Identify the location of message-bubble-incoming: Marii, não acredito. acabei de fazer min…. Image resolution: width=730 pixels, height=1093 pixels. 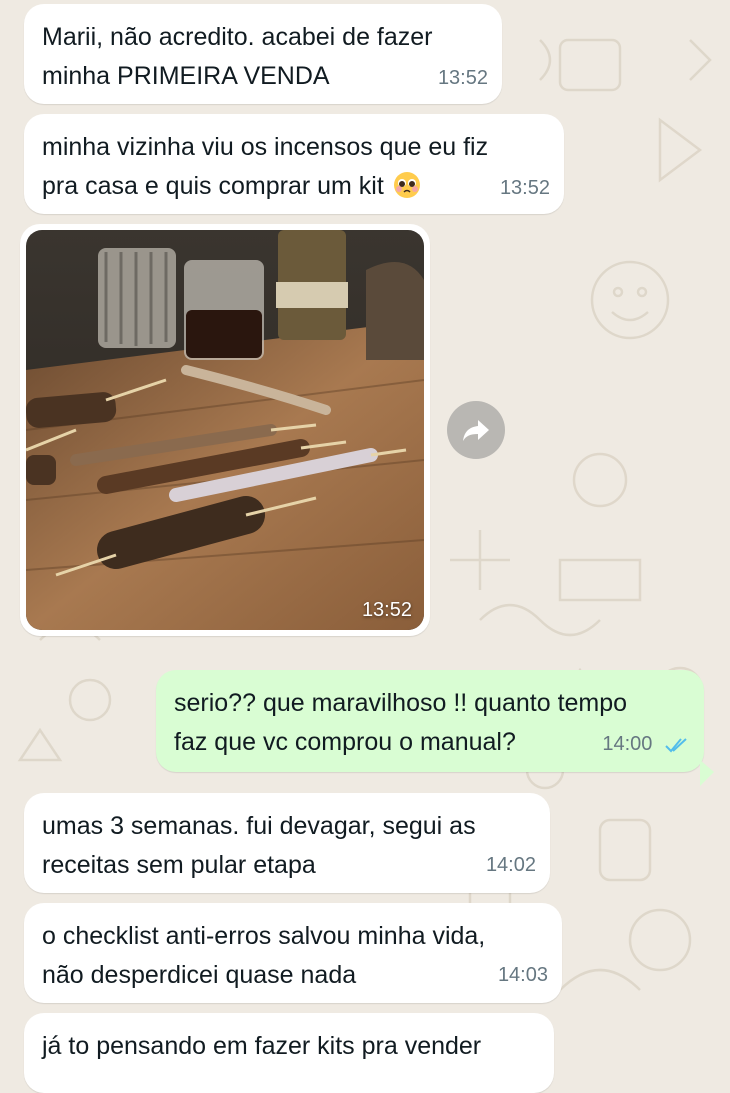
(263, 54).